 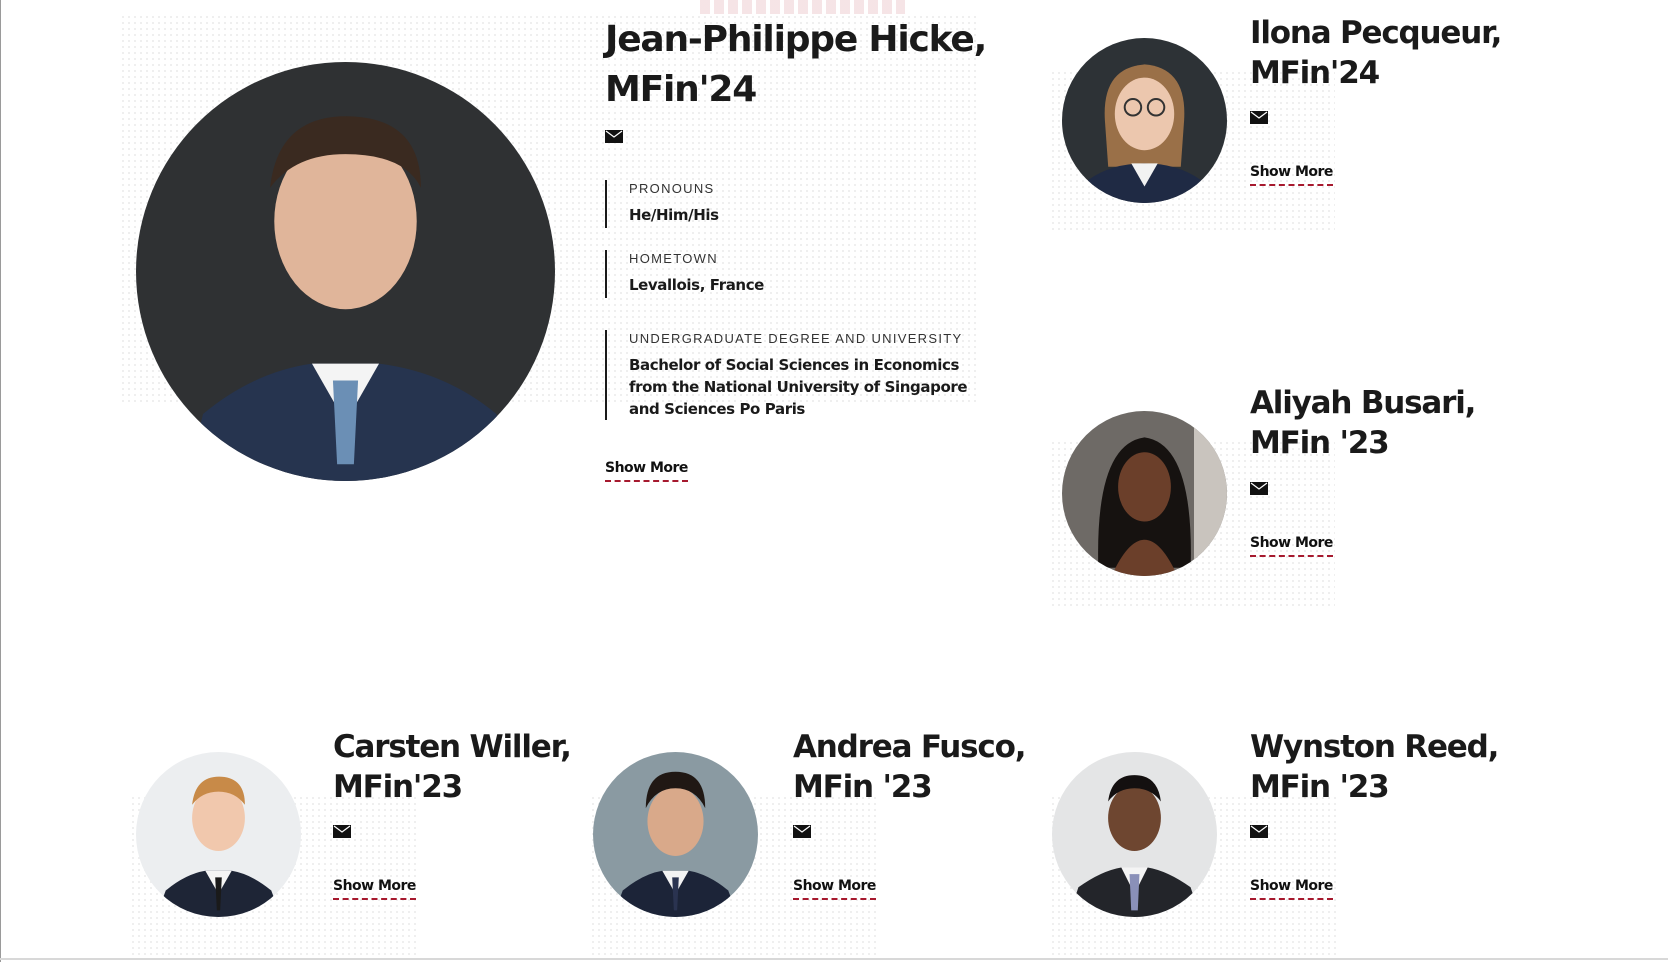 What do you see at coordinates (909, 747) in the screenshot?
I see `profile-name-line1: Andrea Fusco,` at bounding box center [909, 747].